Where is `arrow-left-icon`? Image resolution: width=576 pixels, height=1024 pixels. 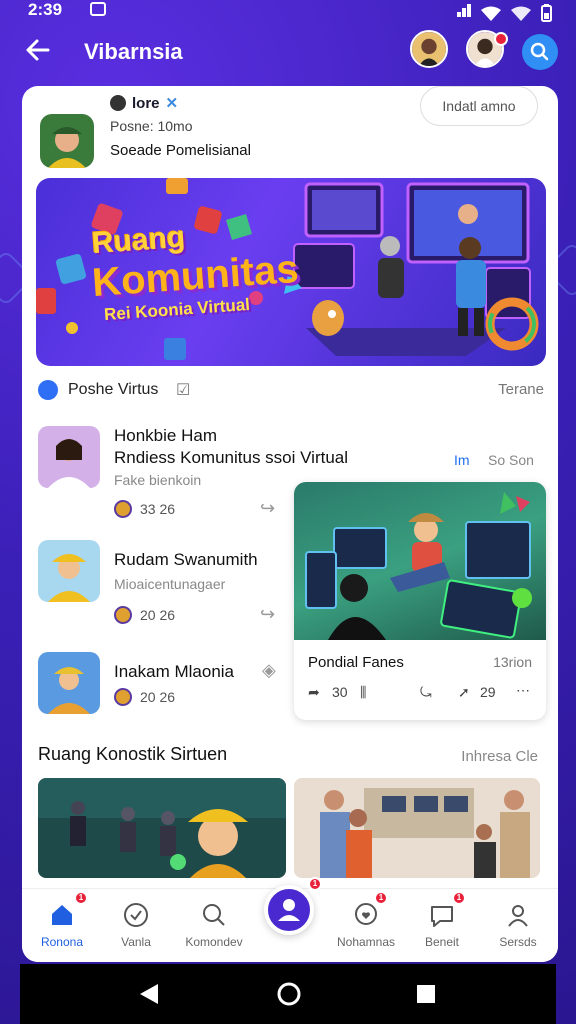 arrow-left-icon is located at coordinates (38, 50).